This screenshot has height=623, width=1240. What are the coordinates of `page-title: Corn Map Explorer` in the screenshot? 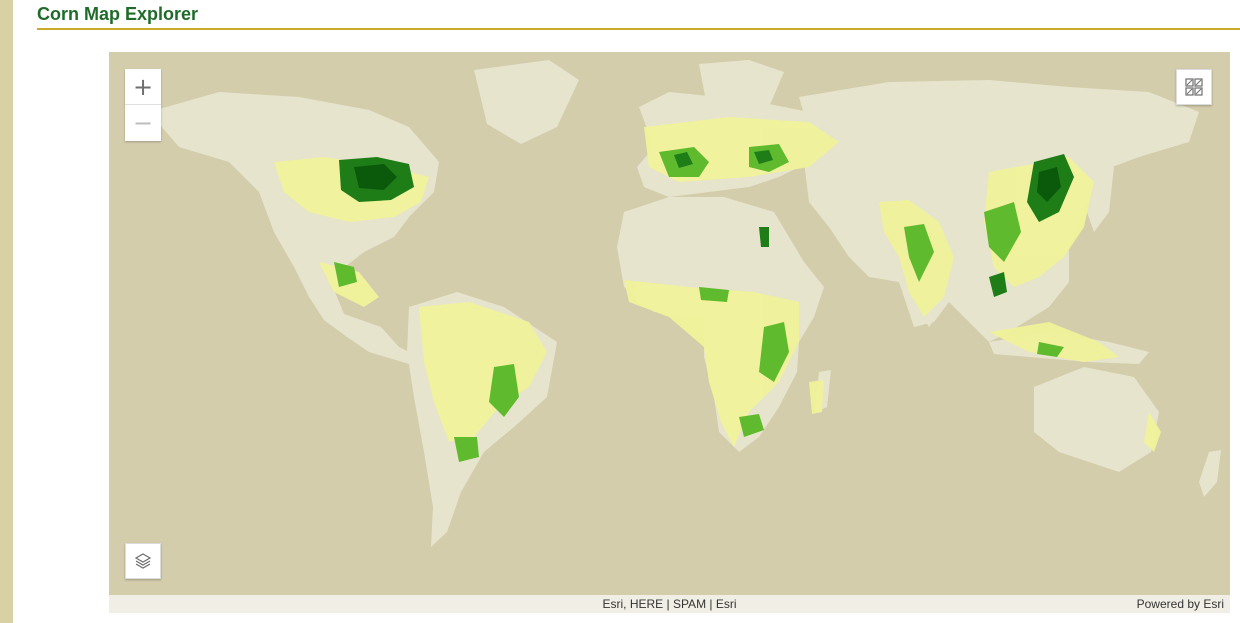 It's located at (118, 14).